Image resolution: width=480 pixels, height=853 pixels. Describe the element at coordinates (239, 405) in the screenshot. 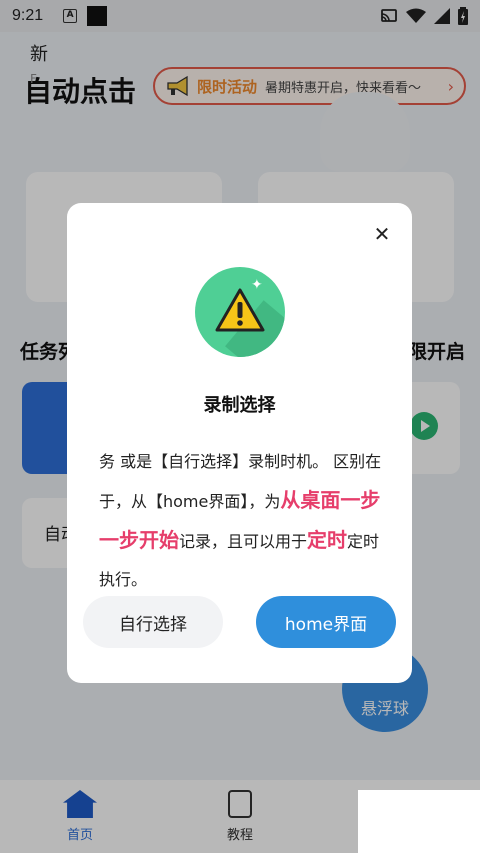

I see `dialog-title: 录制选择` at that location.